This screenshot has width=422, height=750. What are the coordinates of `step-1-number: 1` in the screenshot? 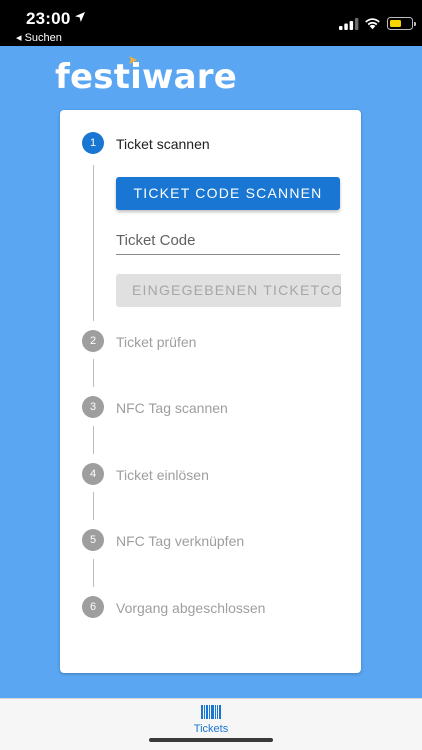 It's located at (93, 143).